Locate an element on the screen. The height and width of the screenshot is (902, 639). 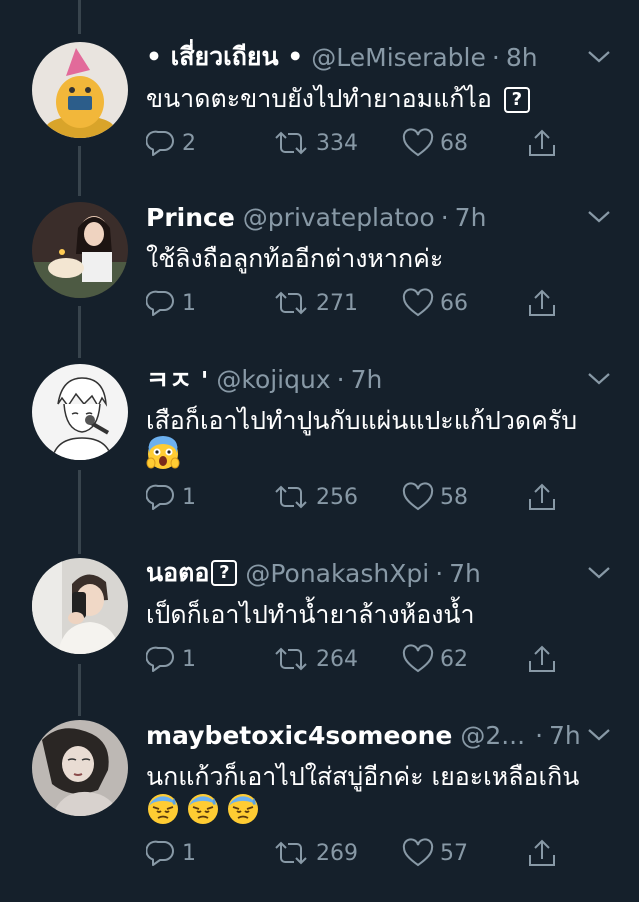
action-bar: 2 334 68 is located at coordinates (361, 143).